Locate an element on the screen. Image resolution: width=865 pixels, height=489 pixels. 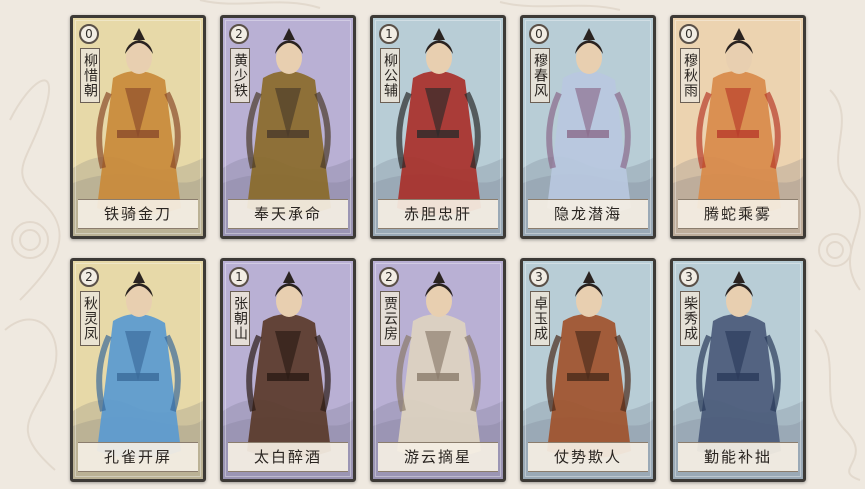
skill-name: 铁骑金刀 is located at coordinates (138, 214).